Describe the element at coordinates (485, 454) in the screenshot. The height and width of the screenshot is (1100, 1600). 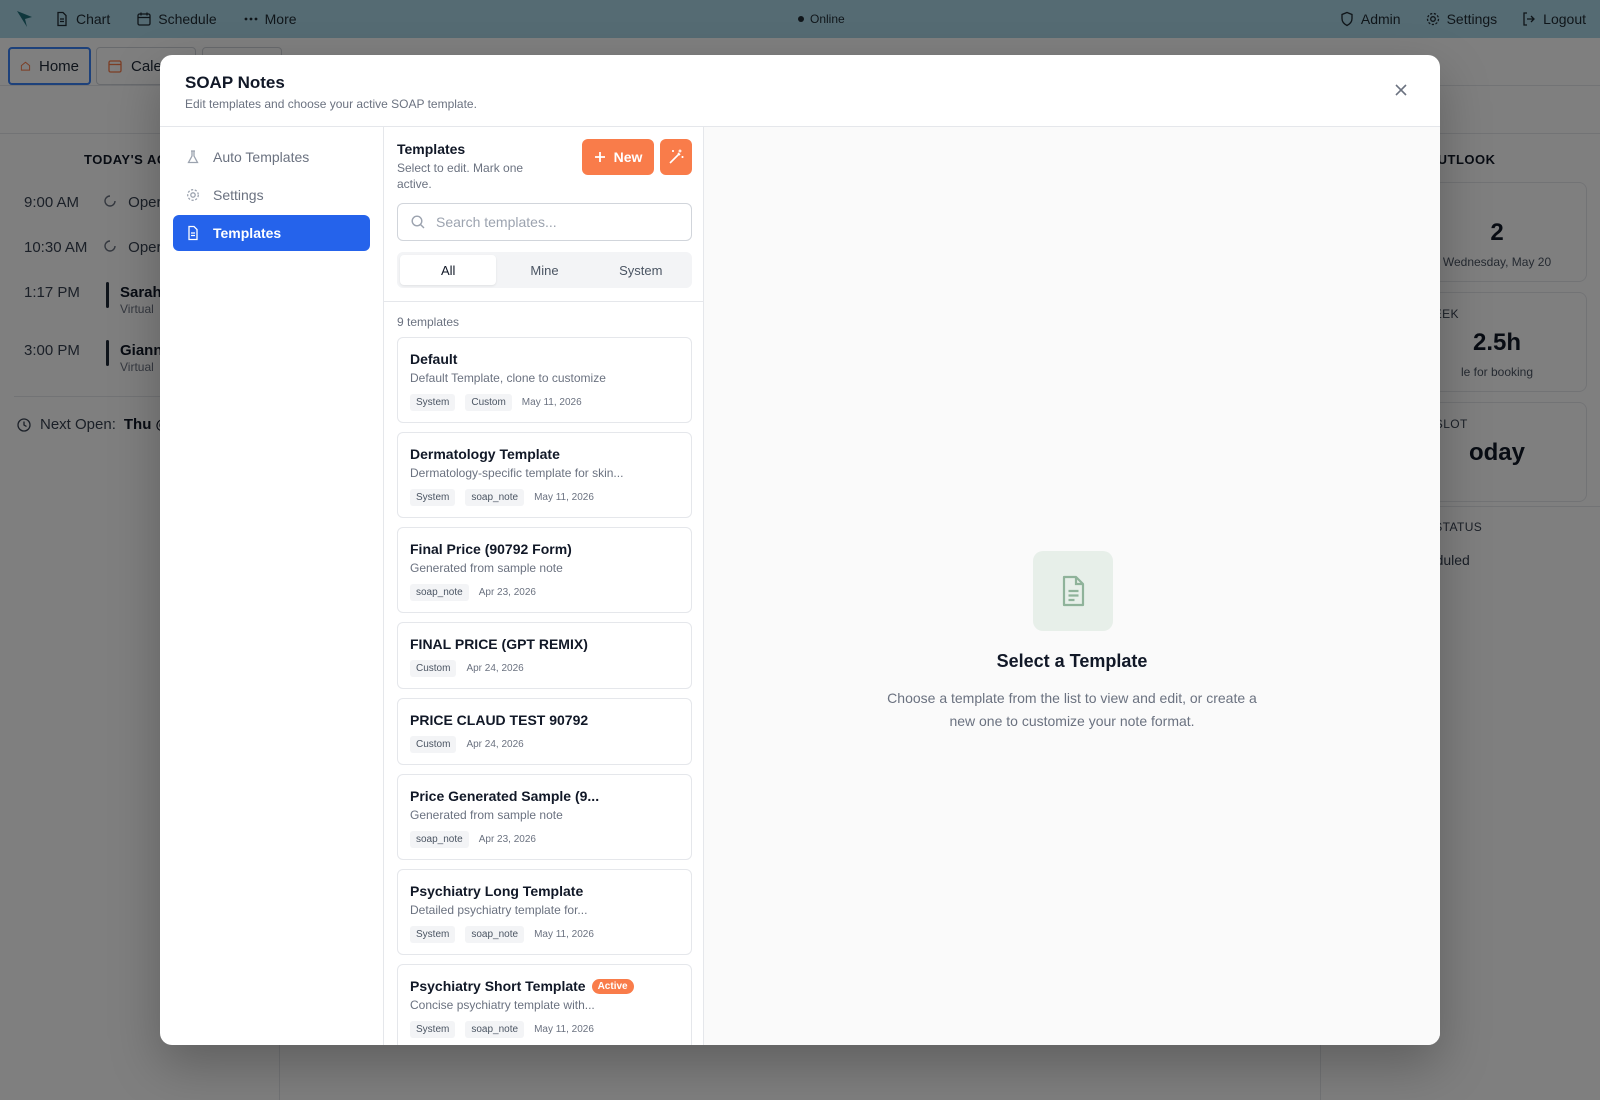
I see `template-name: Dermatology Template` at that location.